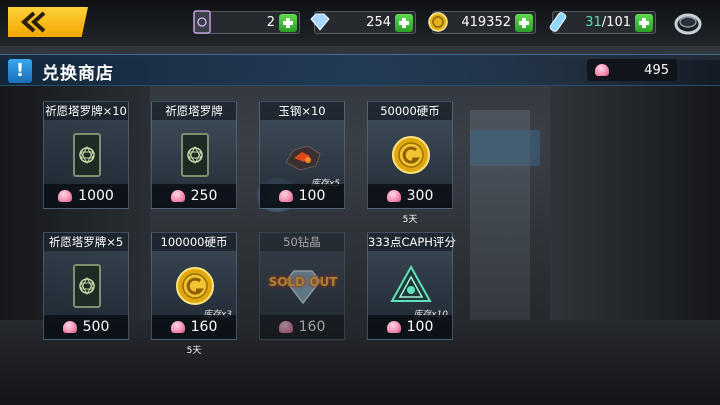  What do you see at coordinates (412, 242) in the screenshot?
I see `item-name: 333点CAPH评分` at bounding box center [412, 242].